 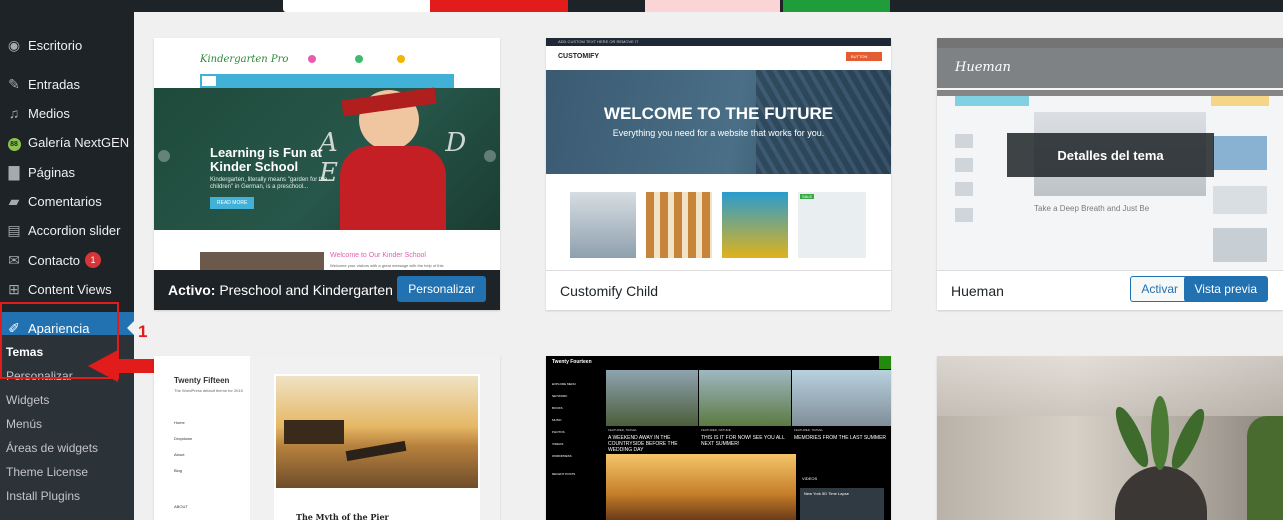 I want to click on sidebar-item-label: Accordion slider, so click(x=74, y=230).